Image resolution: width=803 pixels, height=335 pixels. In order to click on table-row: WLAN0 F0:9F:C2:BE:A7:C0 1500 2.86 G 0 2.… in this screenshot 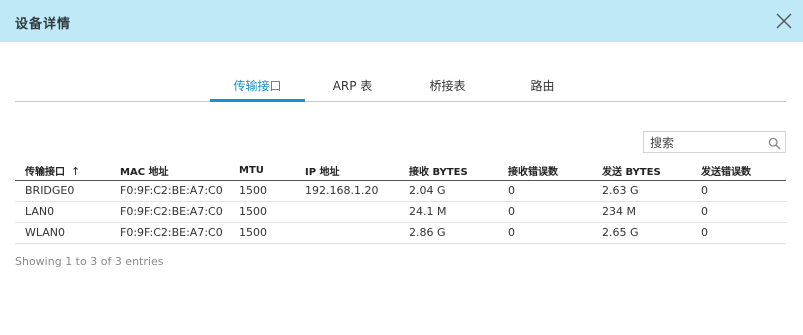, I will do `click(400, 233)`.